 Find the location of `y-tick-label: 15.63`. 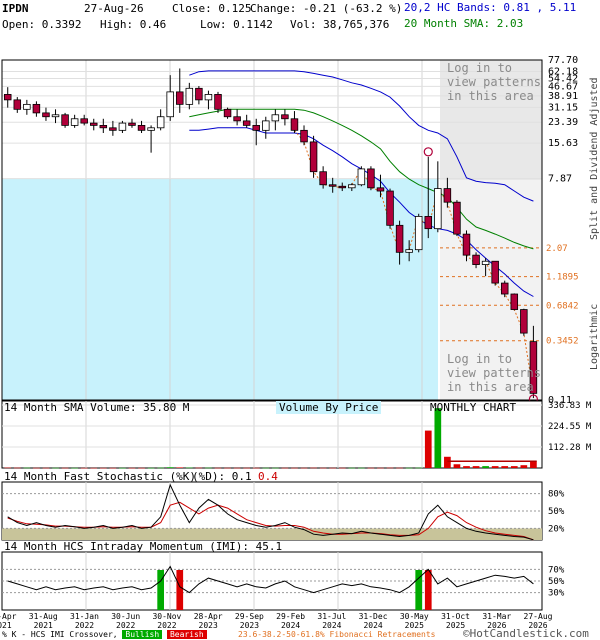

y-tick-label: 15.63 is located at coordinates (563, 143).